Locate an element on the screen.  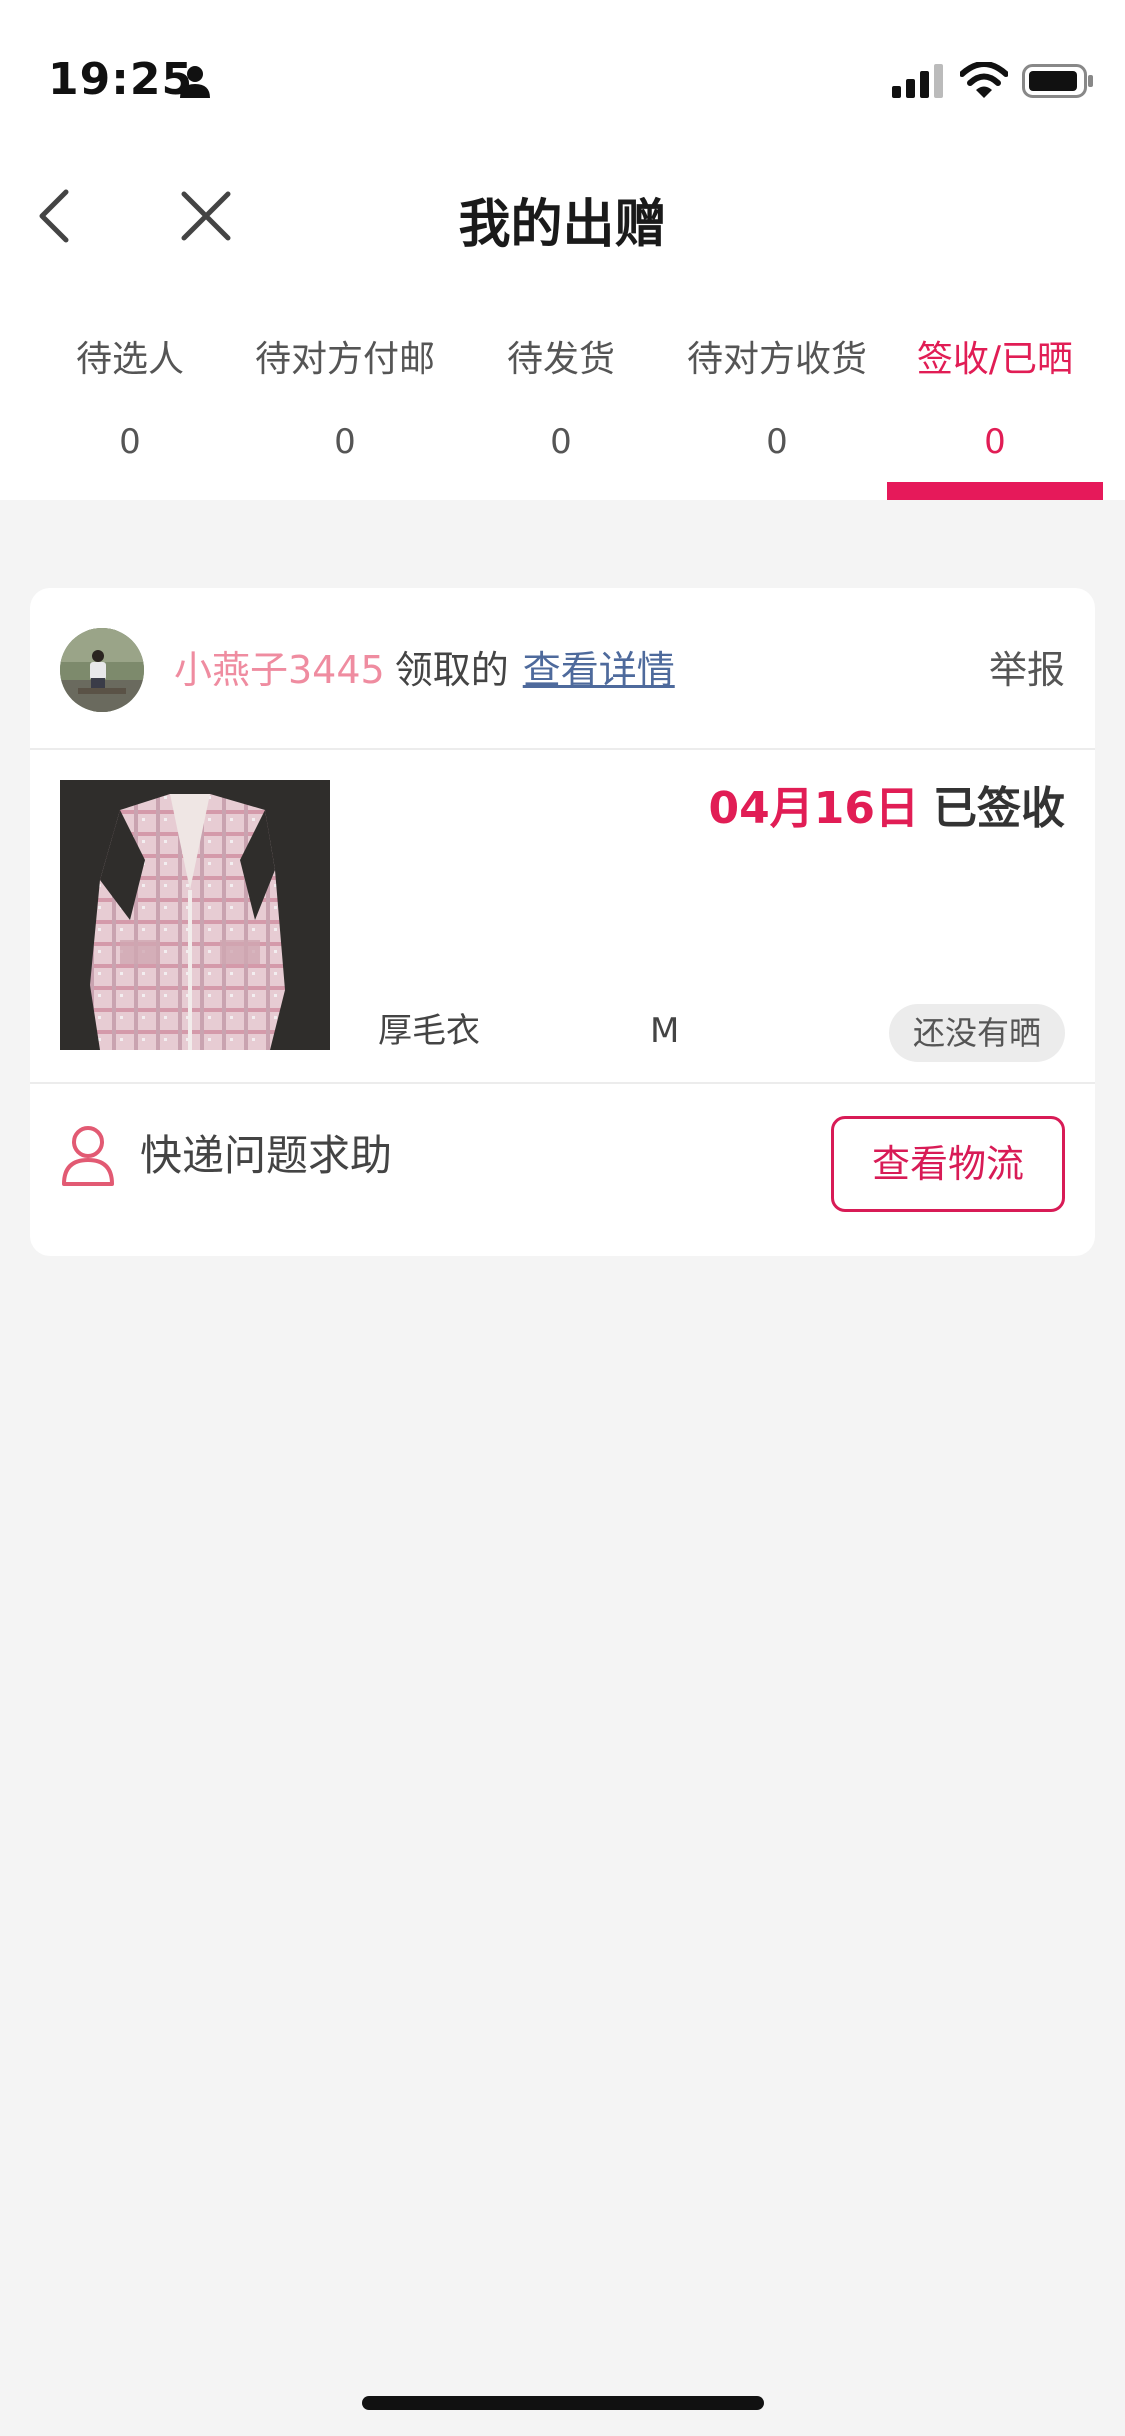
home-indicator is located at coordinates (563, 2403).